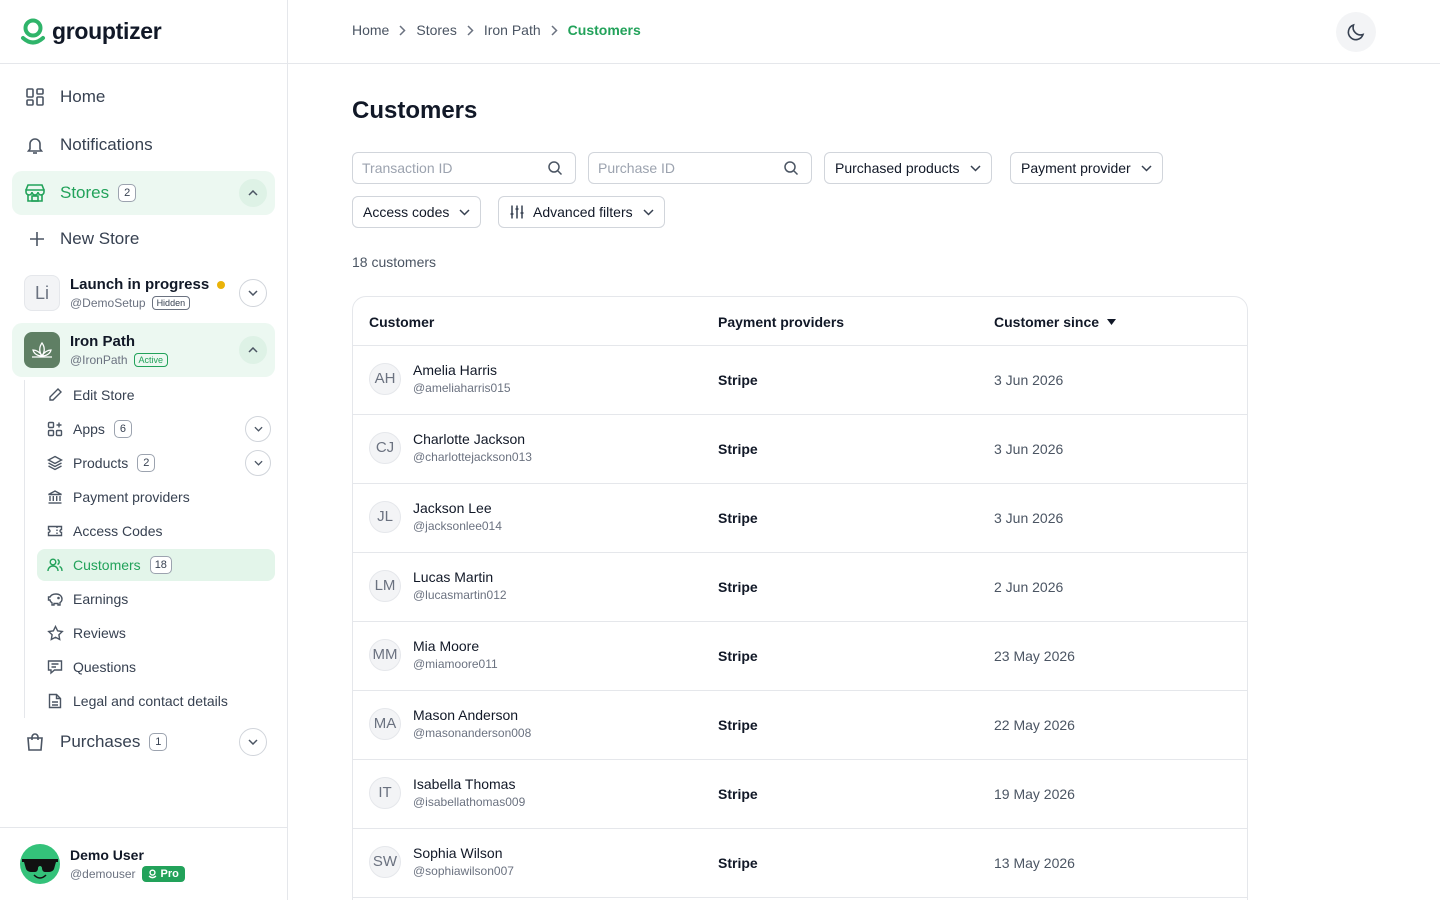  Describe the element at coordinates (156, 429) in the screenshot. I see `sub-item-apps: Apps 6` at that location.